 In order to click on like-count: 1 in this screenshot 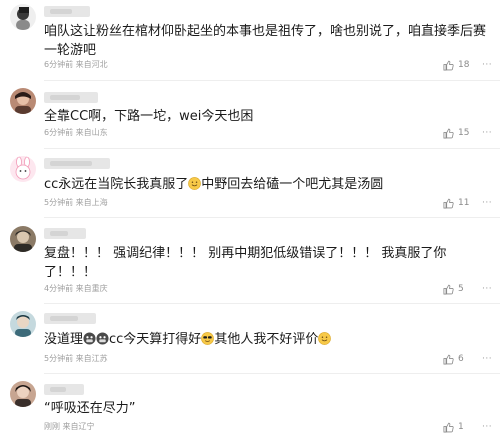, I will do `click(461, 427)`.